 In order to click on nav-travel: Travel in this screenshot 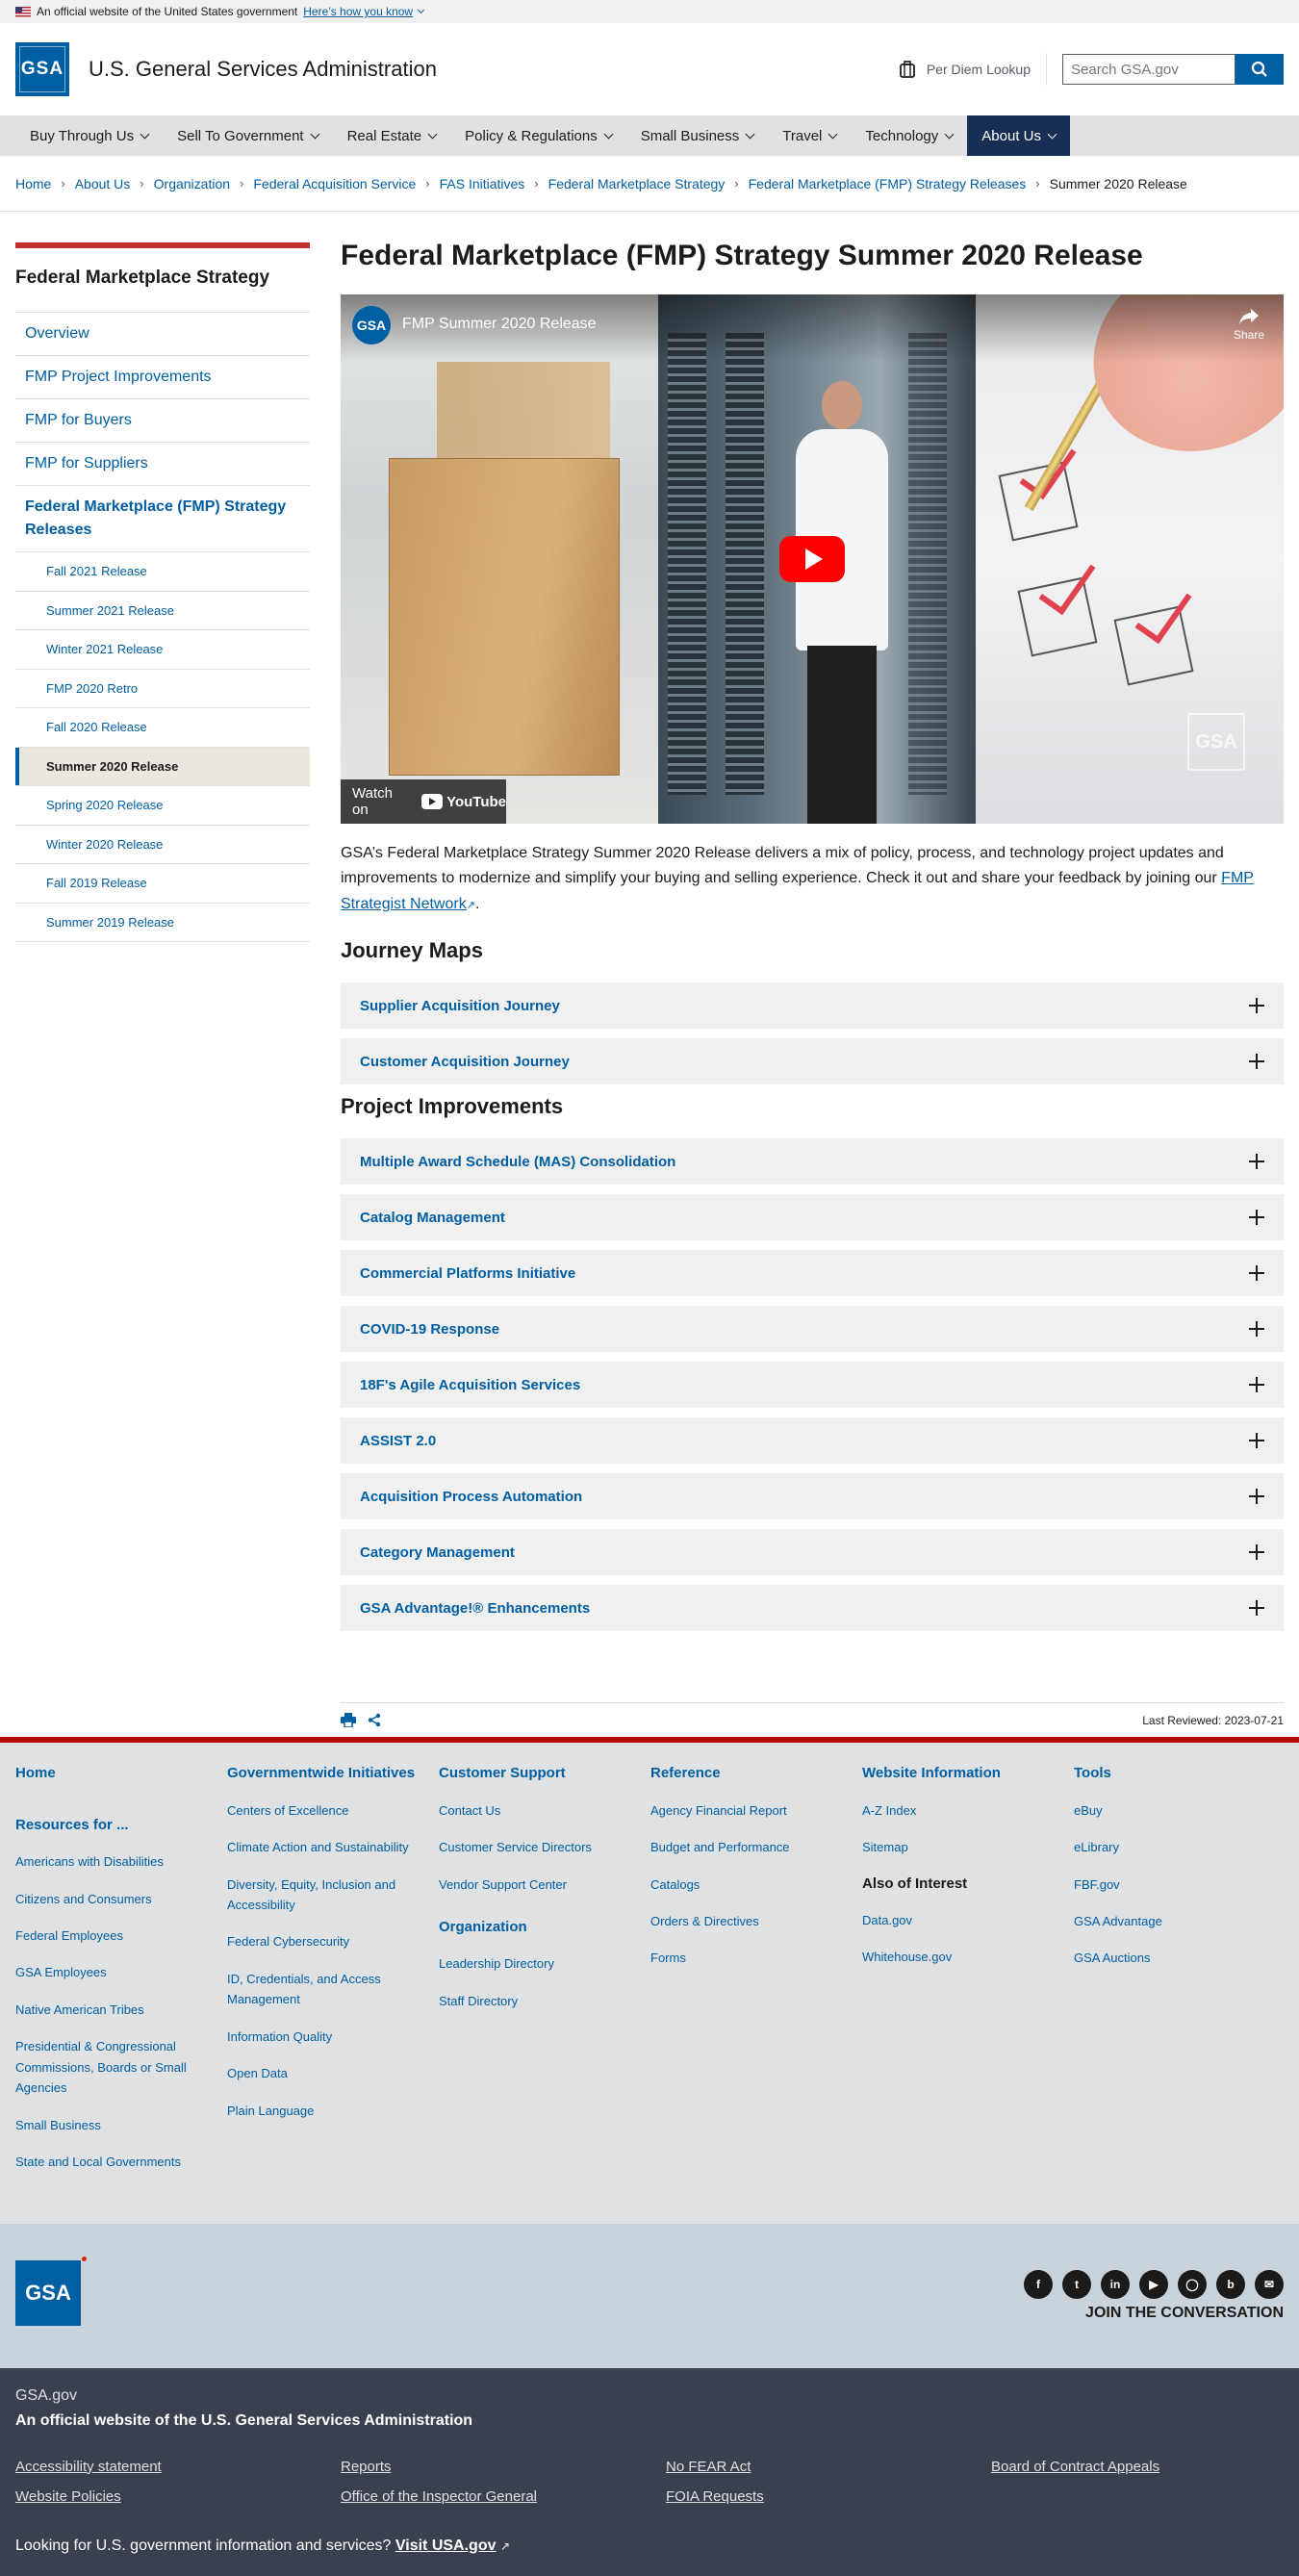, I will do `click(809, 135)`.